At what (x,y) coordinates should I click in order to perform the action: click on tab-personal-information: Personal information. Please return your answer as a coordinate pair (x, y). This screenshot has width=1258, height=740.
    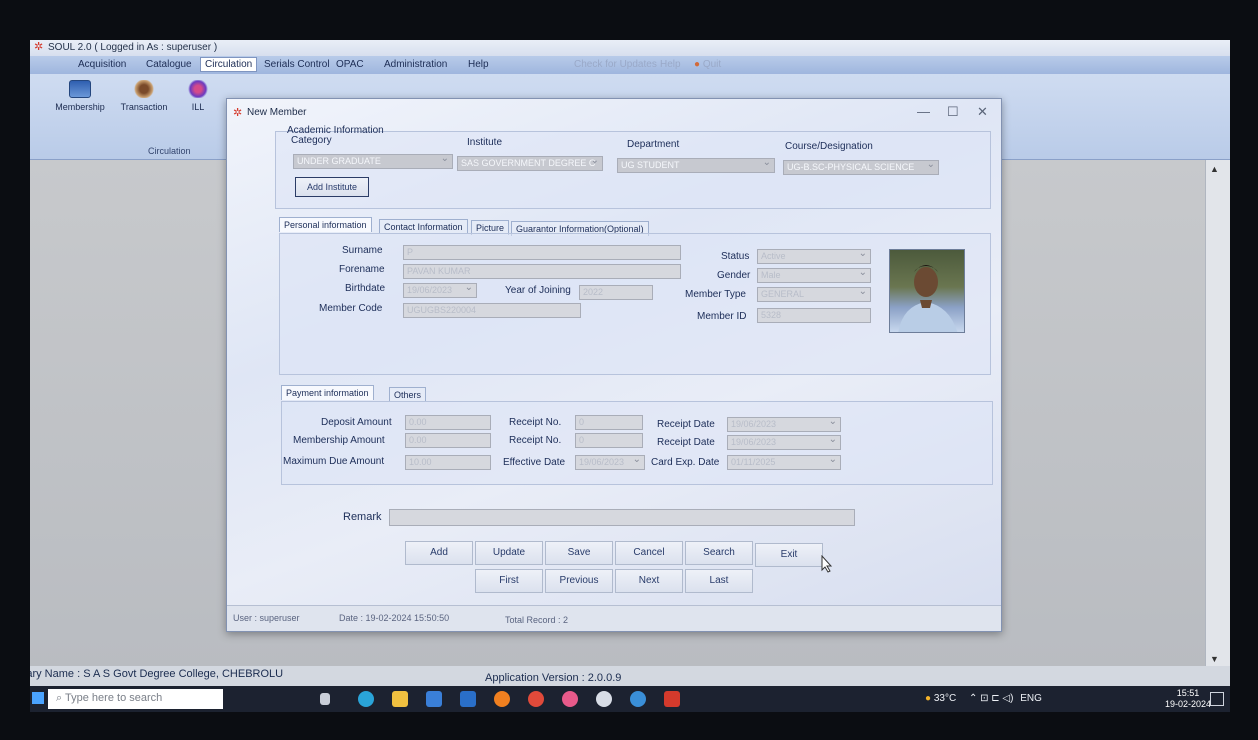
    Looking at the image, I should click on (325, 224).